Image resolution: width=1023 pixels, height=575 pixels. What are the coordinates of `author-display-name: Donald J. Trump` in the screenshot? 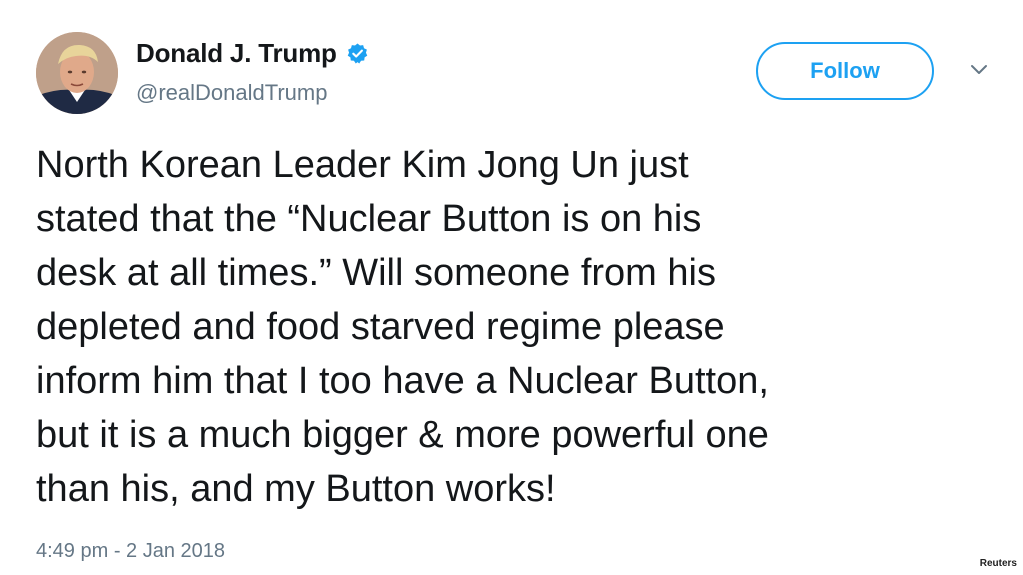 It's located at (236, 53).